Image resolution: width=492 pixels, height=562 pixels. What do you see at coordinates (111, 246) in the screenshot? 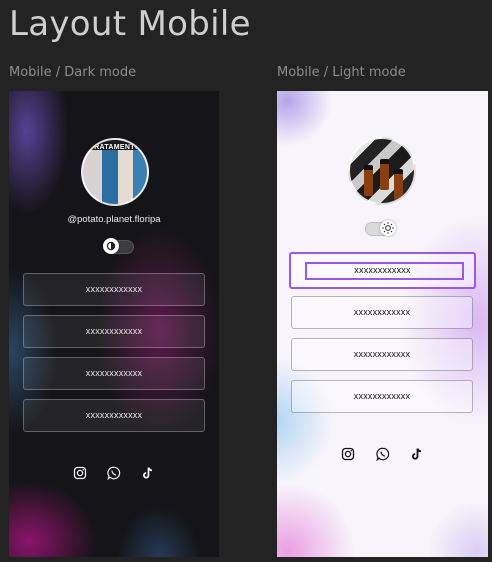
I see `half-moon-icon` at bounding box center [111, 246].